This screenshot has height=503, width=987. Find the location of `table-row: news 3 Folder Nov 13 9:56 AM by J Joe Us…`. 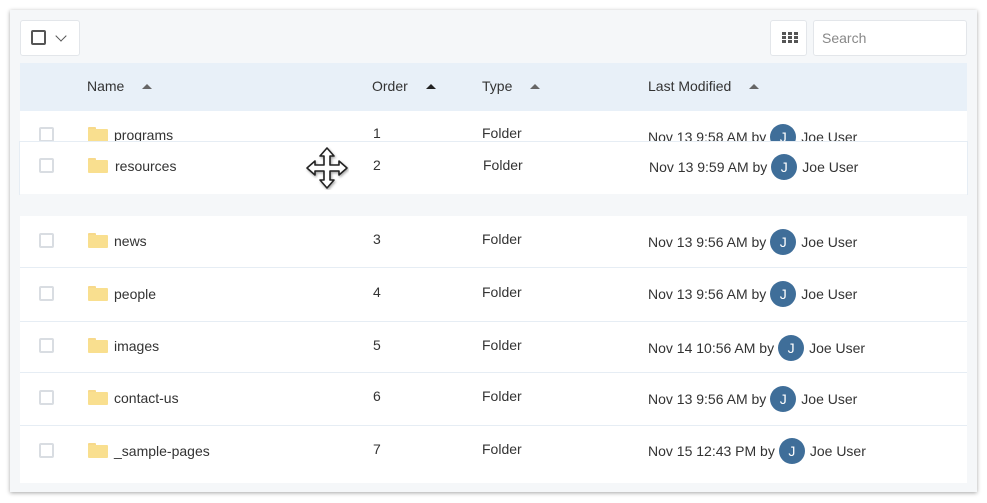

table-row: news 3 Folder Nov 13 9:56 AM by J Joe Us… is located at coordinates (493, 242).